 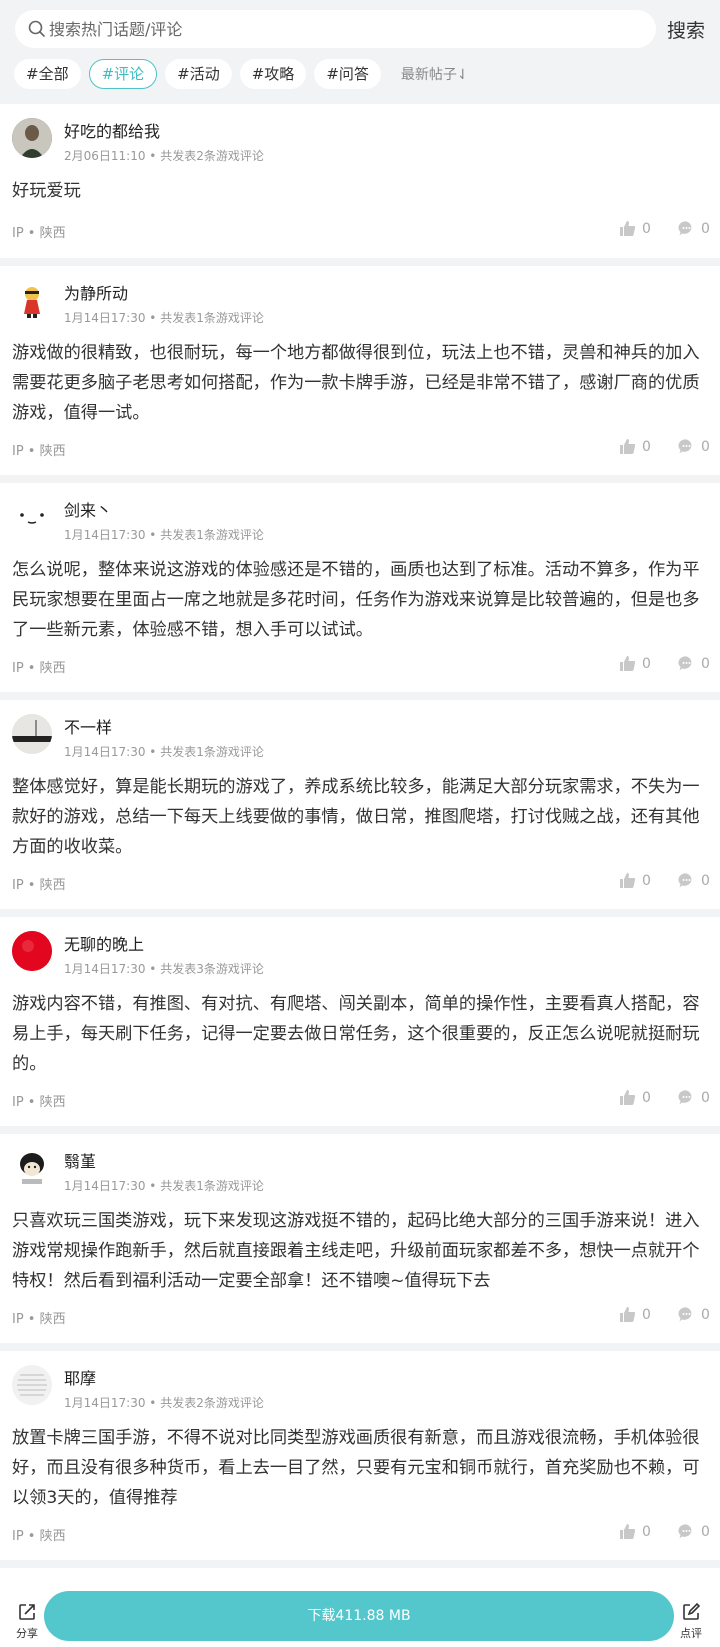 What do you see at coordinates (273, 74) in the screenshot?
I see `tab-guides: #攻略` at bounding box center [273, 74].